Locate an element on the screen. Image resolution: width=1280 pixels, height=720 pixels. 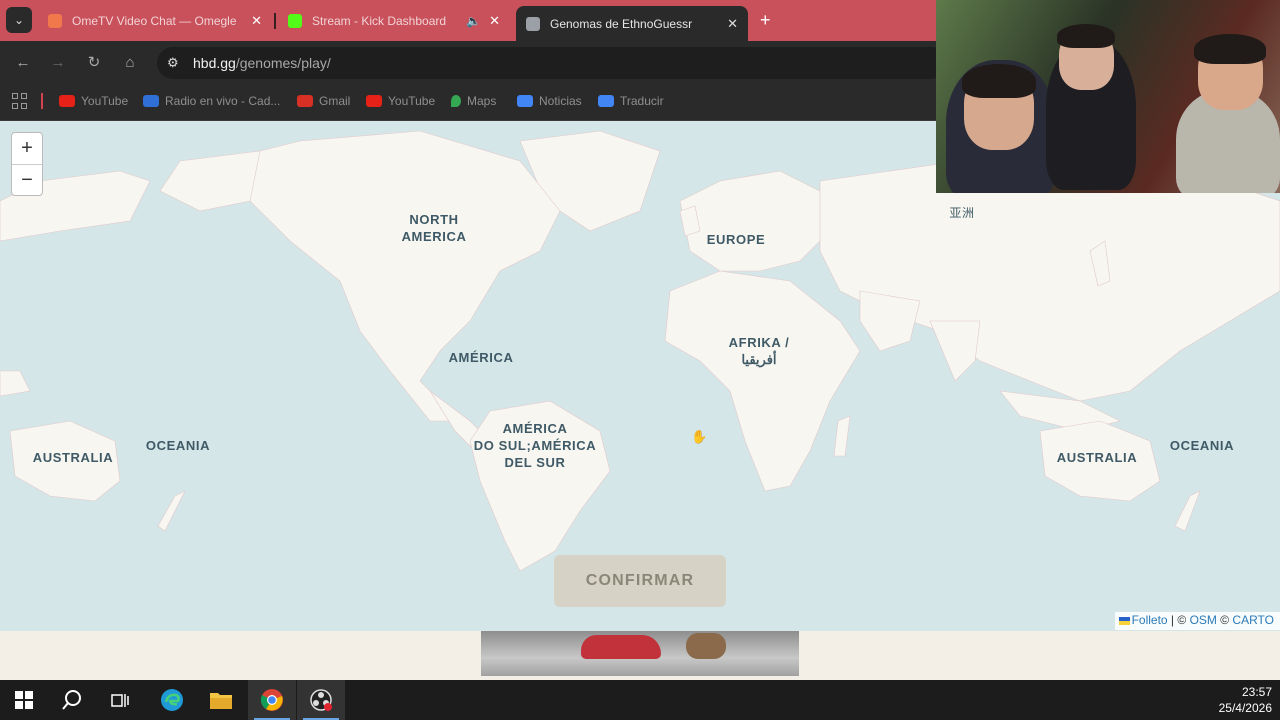
tab-ometv: OmeTV Video Chat — Omegle ✕ is located at coordinates (155, 21).